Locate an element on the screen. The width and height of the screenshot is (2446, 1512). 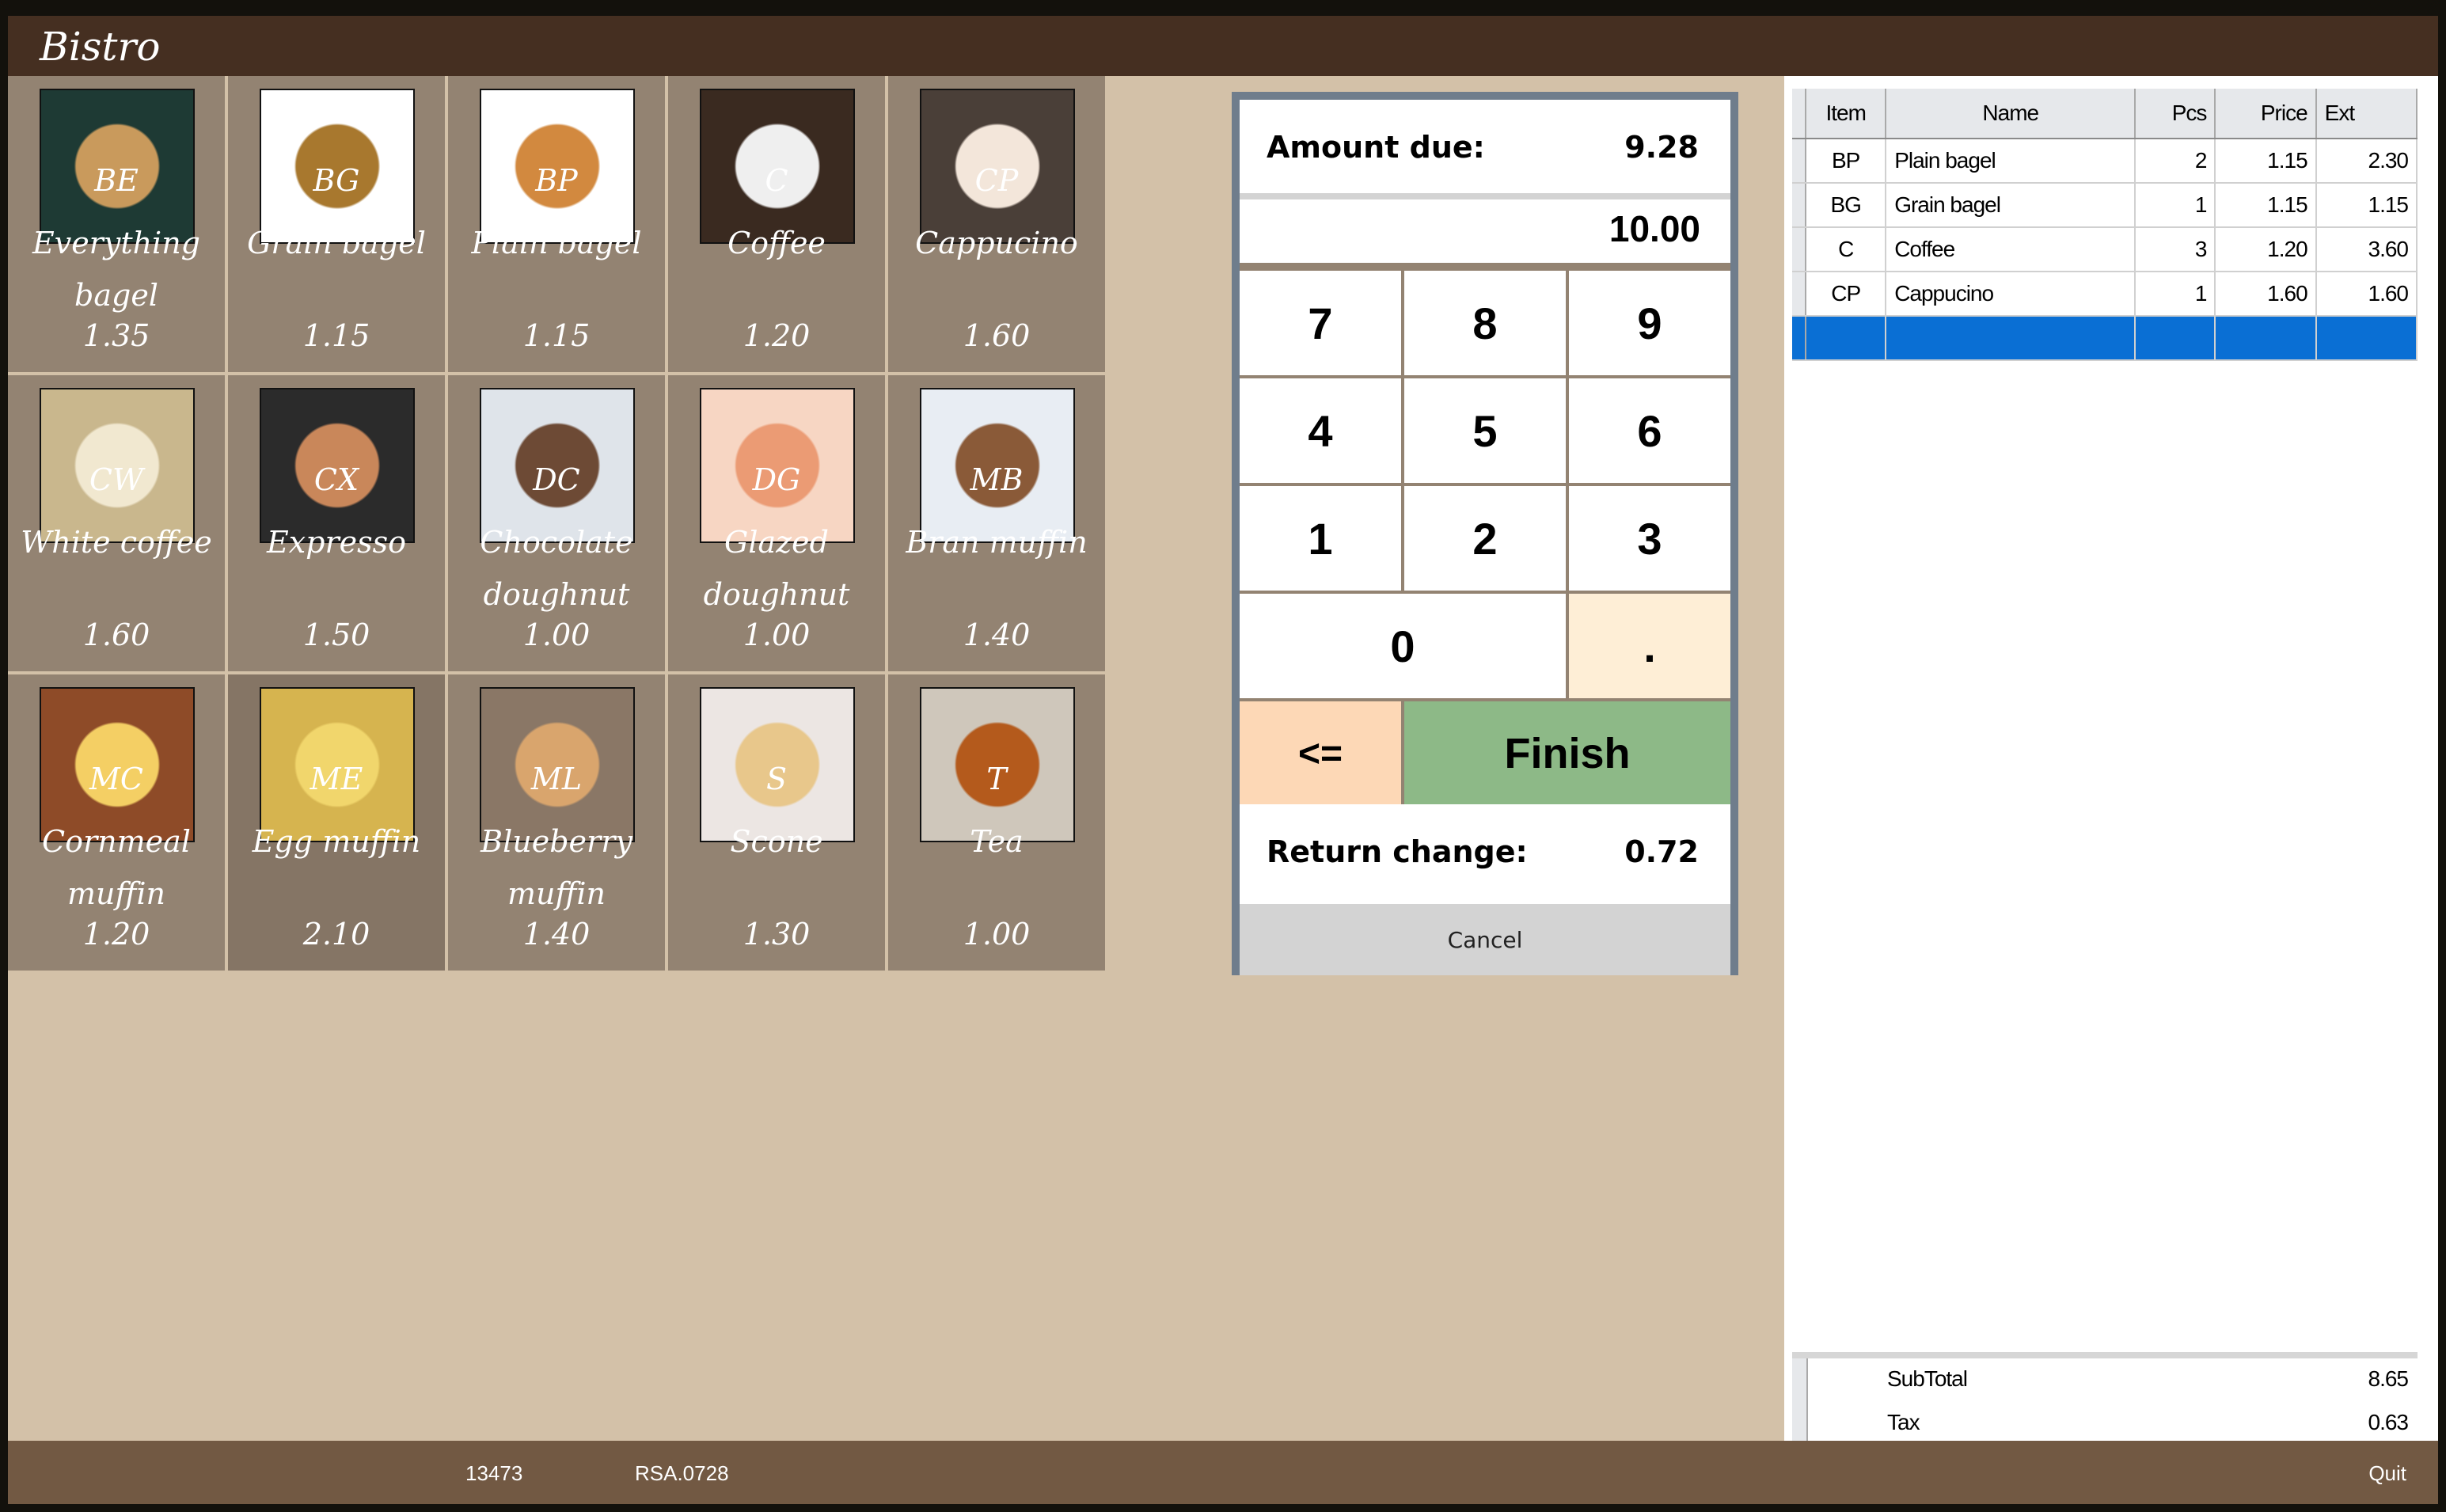
cell-name: Cappucino is located at coordinates (2011, 294).